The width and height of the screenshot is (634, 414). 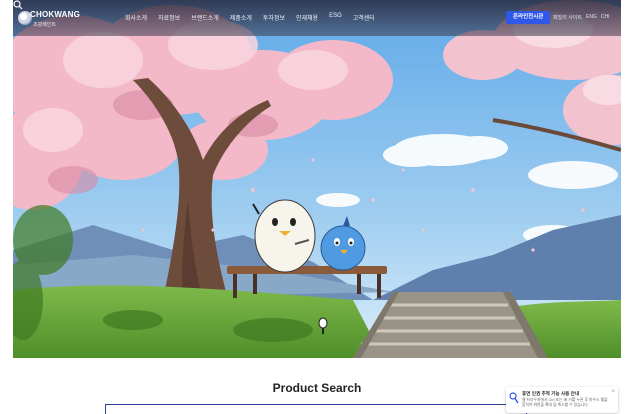 I want to click on nav-item-support: 고객센터, so click(x=364, y=17).